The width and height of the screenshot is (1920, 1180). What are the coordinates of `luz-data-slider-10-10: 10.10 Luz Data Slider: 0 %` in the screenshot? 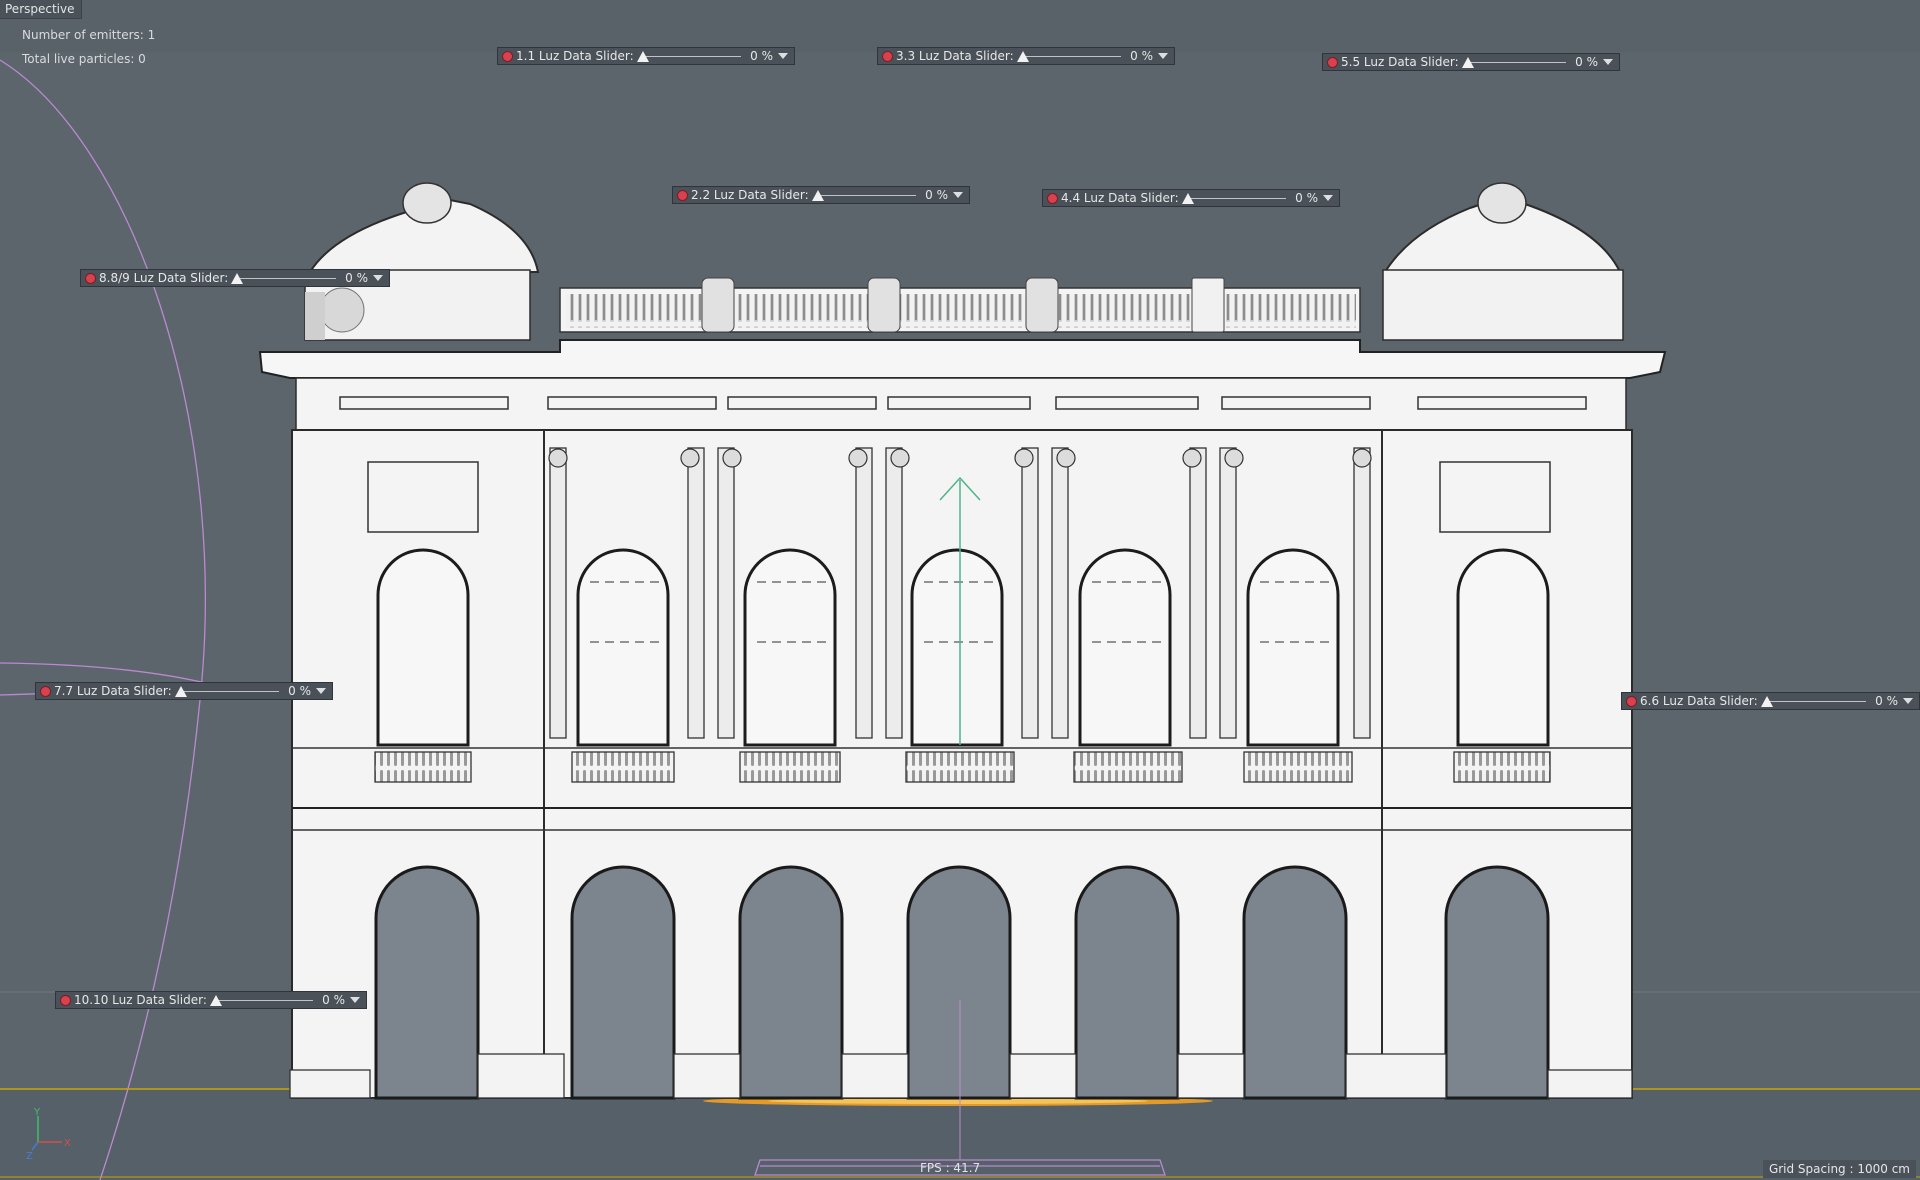 It's located at (211, 1000).